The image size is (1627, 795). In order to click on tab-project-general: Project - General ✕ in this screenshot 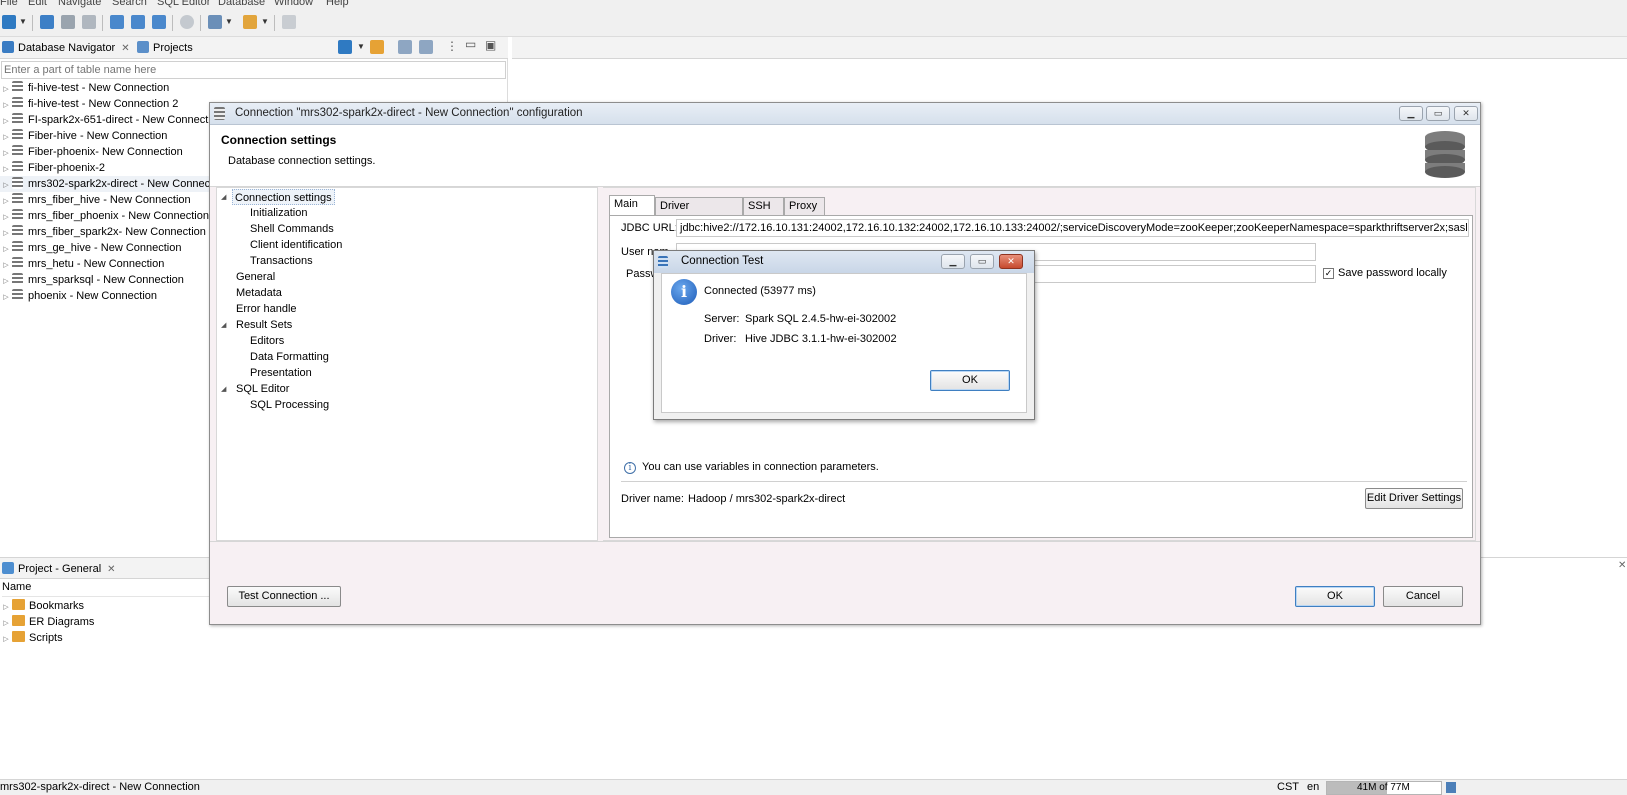, I will do `click(59, 570)`.